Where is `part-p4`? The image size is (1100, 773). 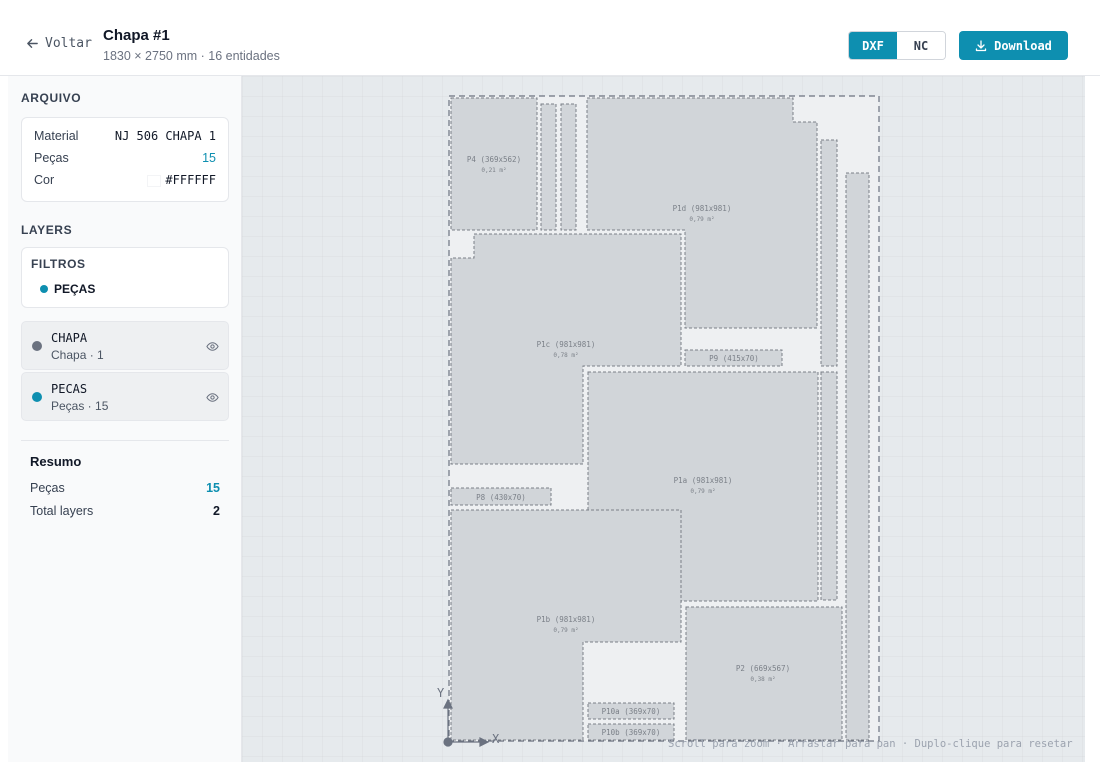
part-p4 is located at coordinates (494, 164).